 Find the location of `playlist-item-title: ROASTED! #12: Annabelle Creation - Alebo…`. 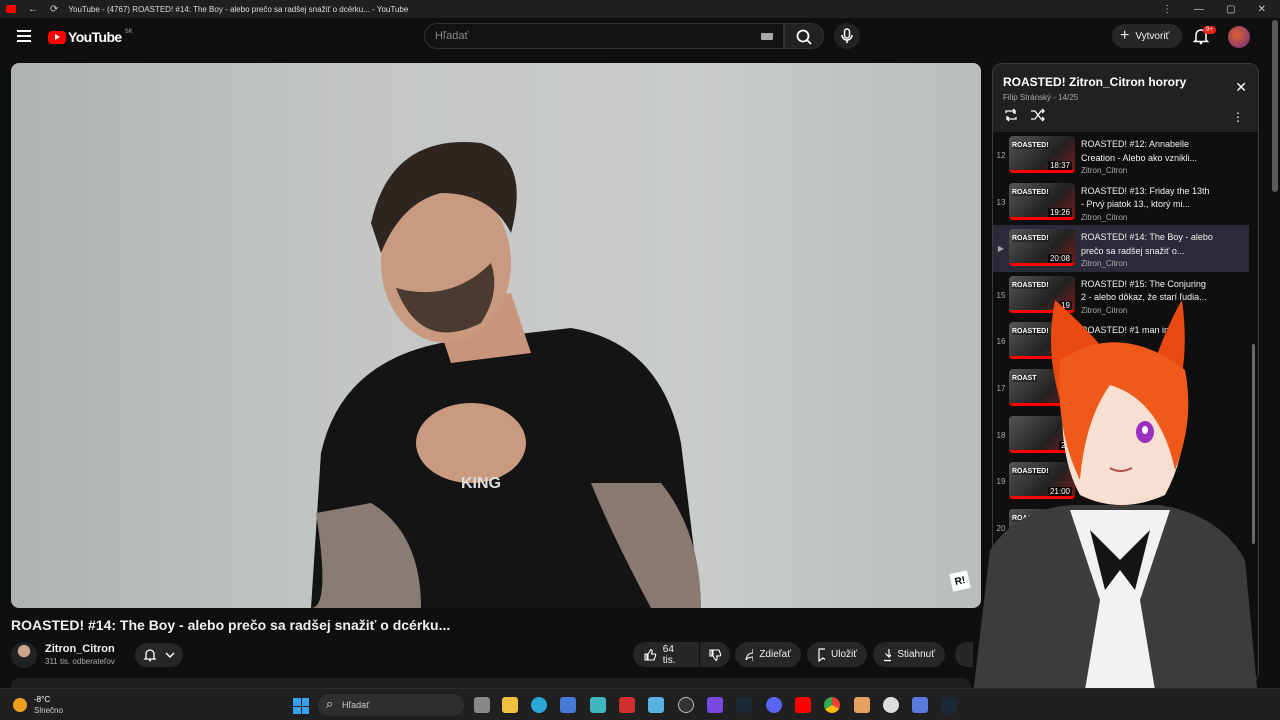

playlist-item-title: ROASTED! #12: Annabelle Creation - Alebo… is located at coordinates (1147, 151).